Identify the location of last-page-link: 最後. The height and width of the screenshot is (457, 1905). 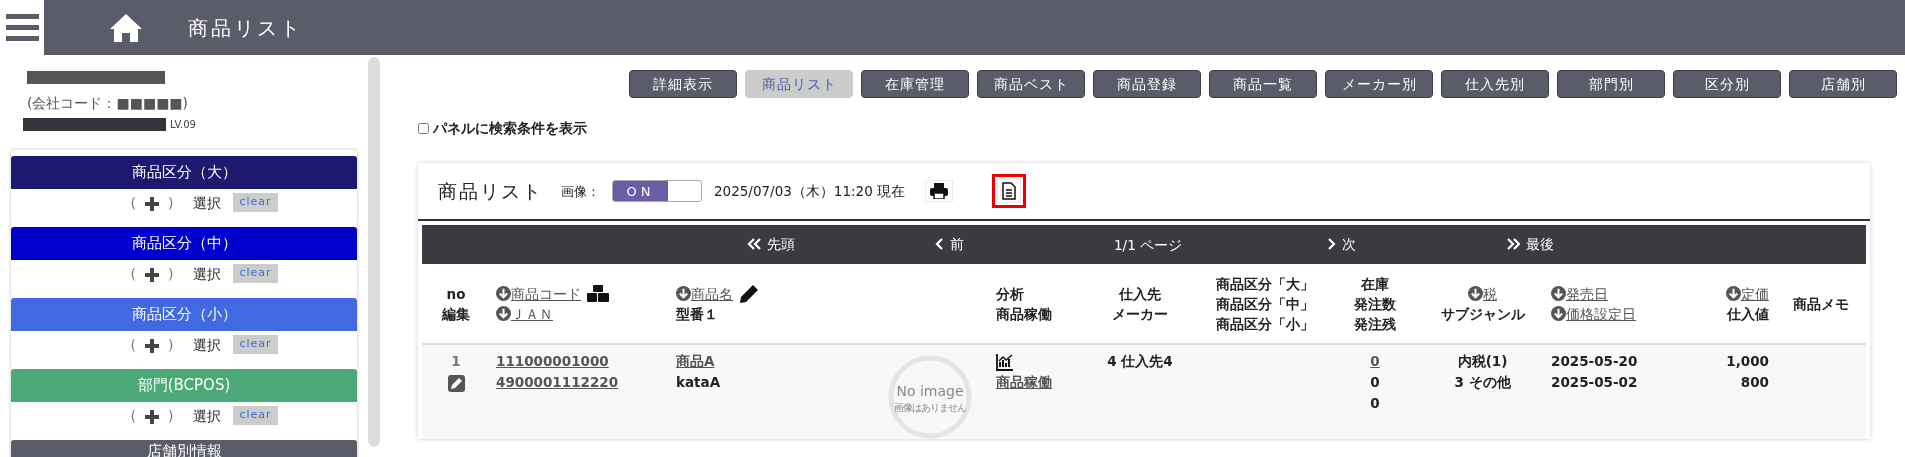
(1530, 244).